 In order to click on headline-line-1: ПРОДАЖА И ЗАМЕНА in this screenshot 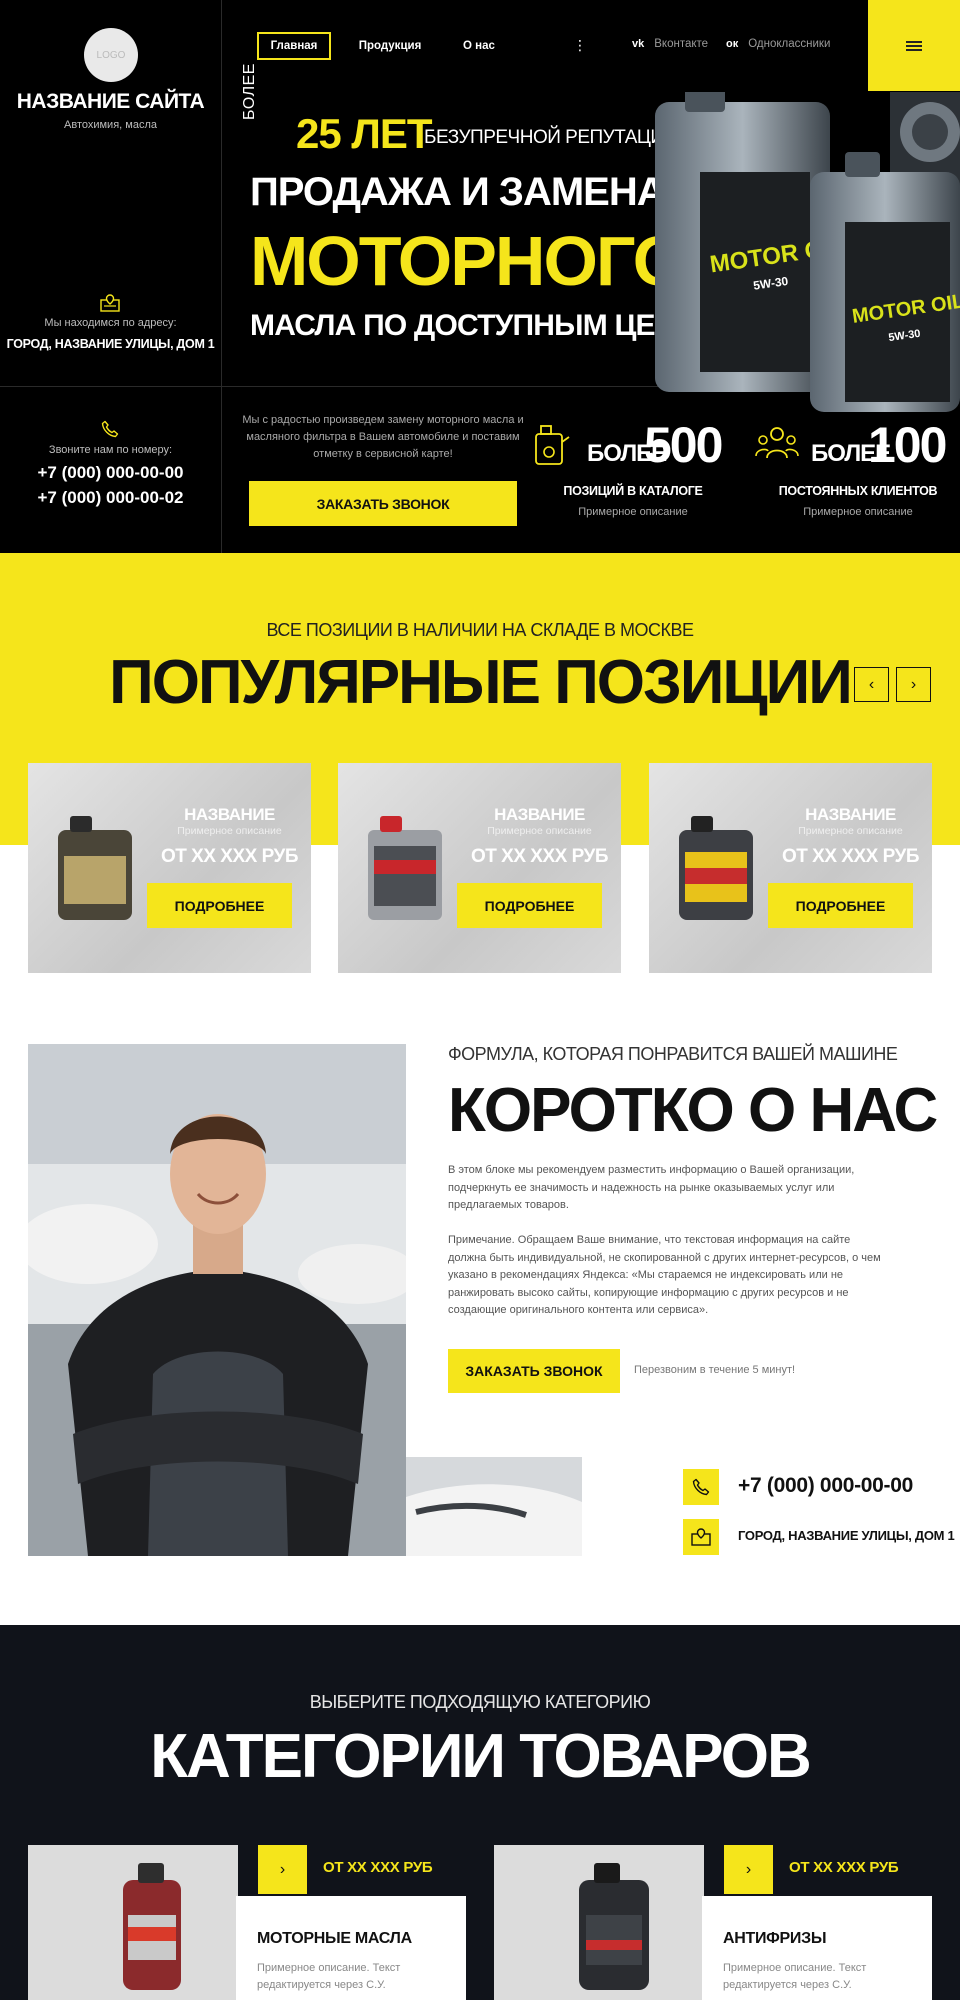, I will do `click(458, 192)`.